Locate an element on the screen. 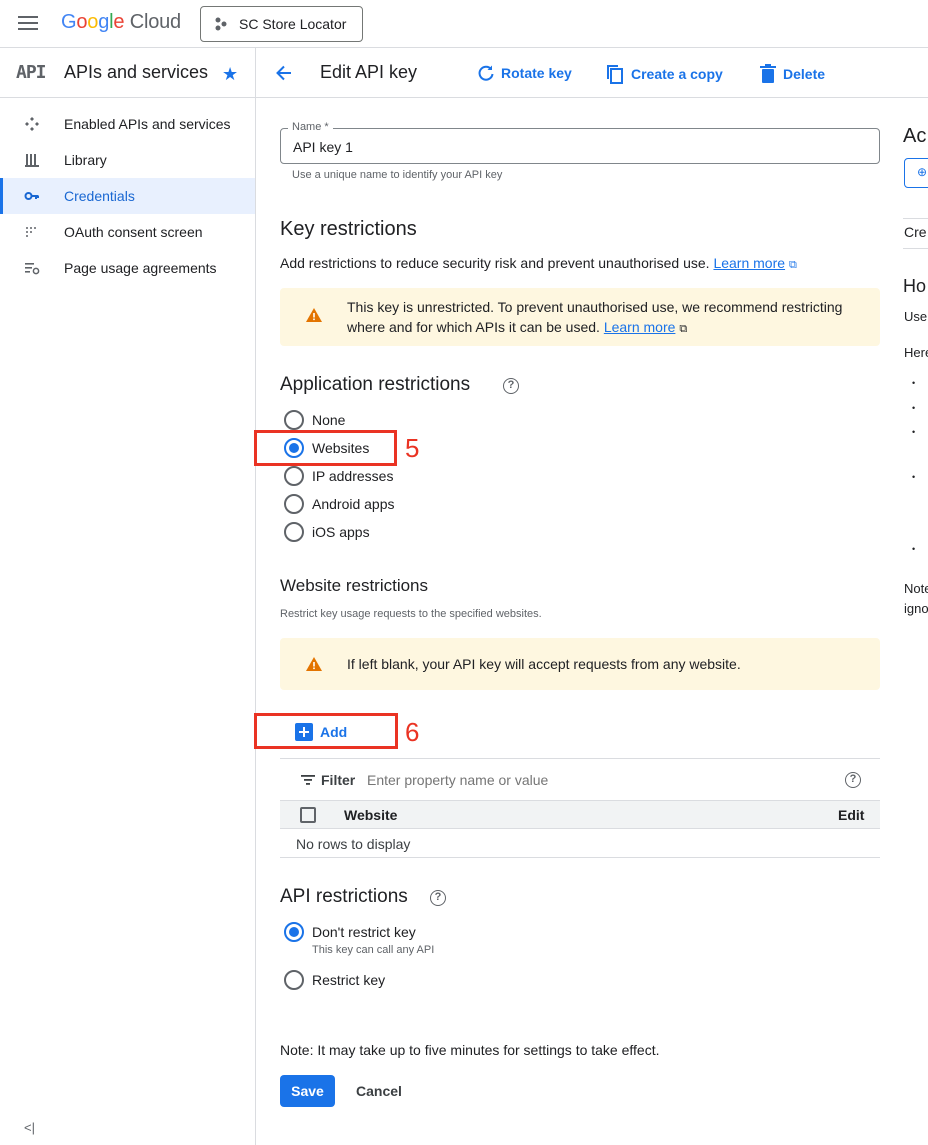 This screenshot has height=1145, width=928. filter-label: Filter is located at coordinates (338, 780).